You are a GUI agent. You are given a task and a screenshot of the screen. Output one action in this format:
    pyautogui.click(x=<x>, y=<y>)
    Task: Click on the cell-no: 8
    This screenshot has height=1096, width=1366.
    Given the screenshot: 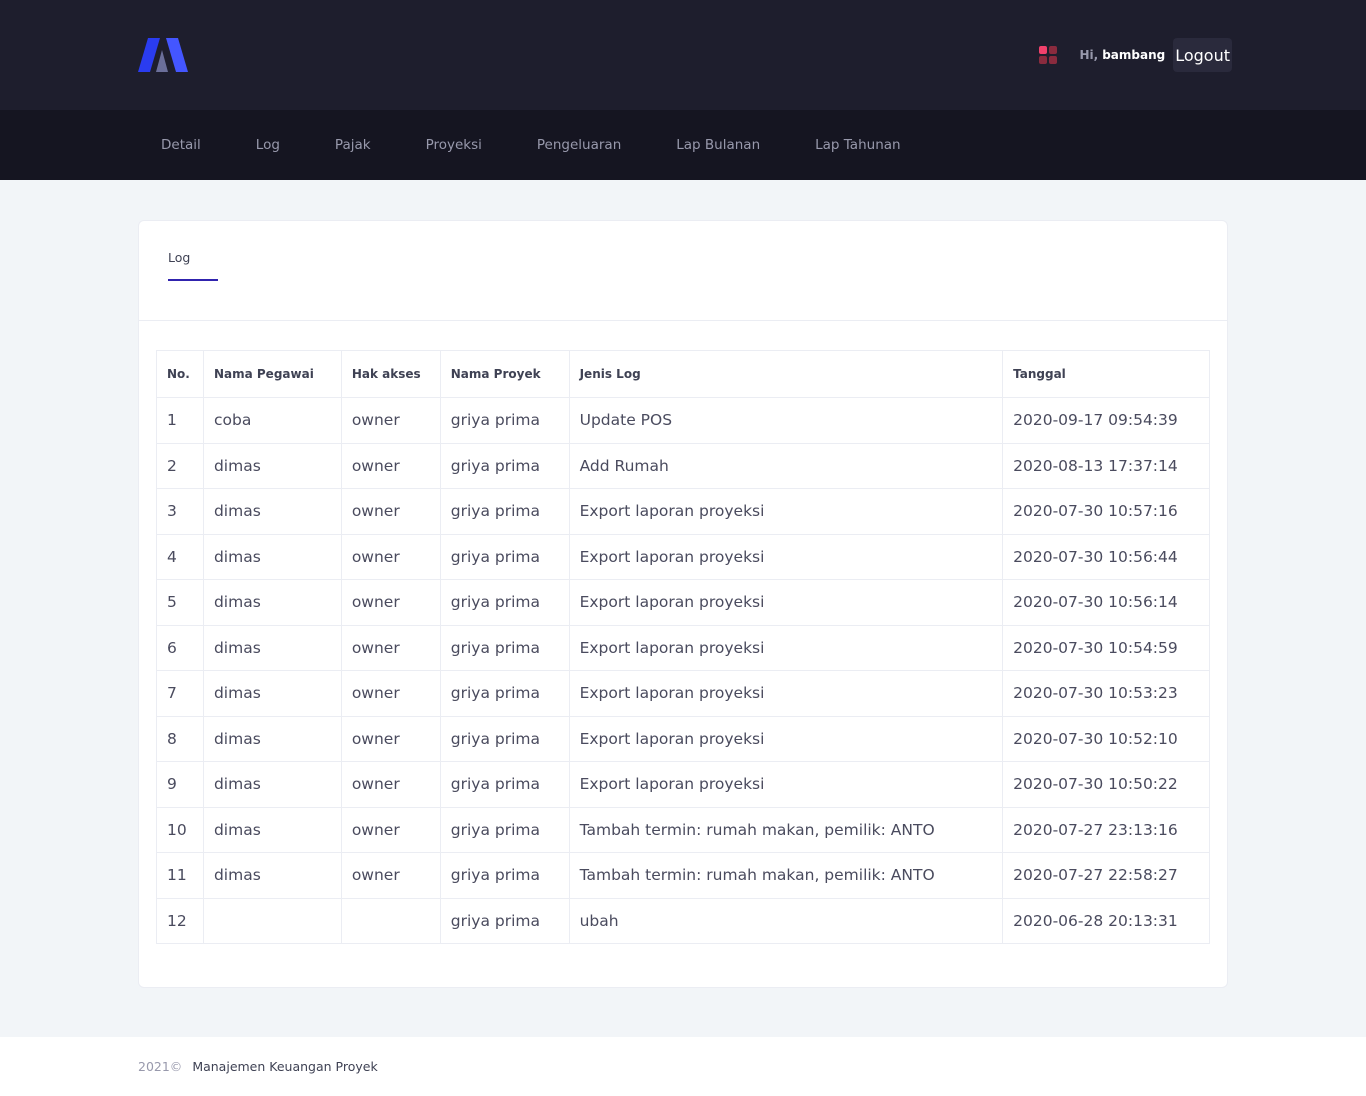 What is the action you would take?
    pyautogui.click(x=180, y=738)
    